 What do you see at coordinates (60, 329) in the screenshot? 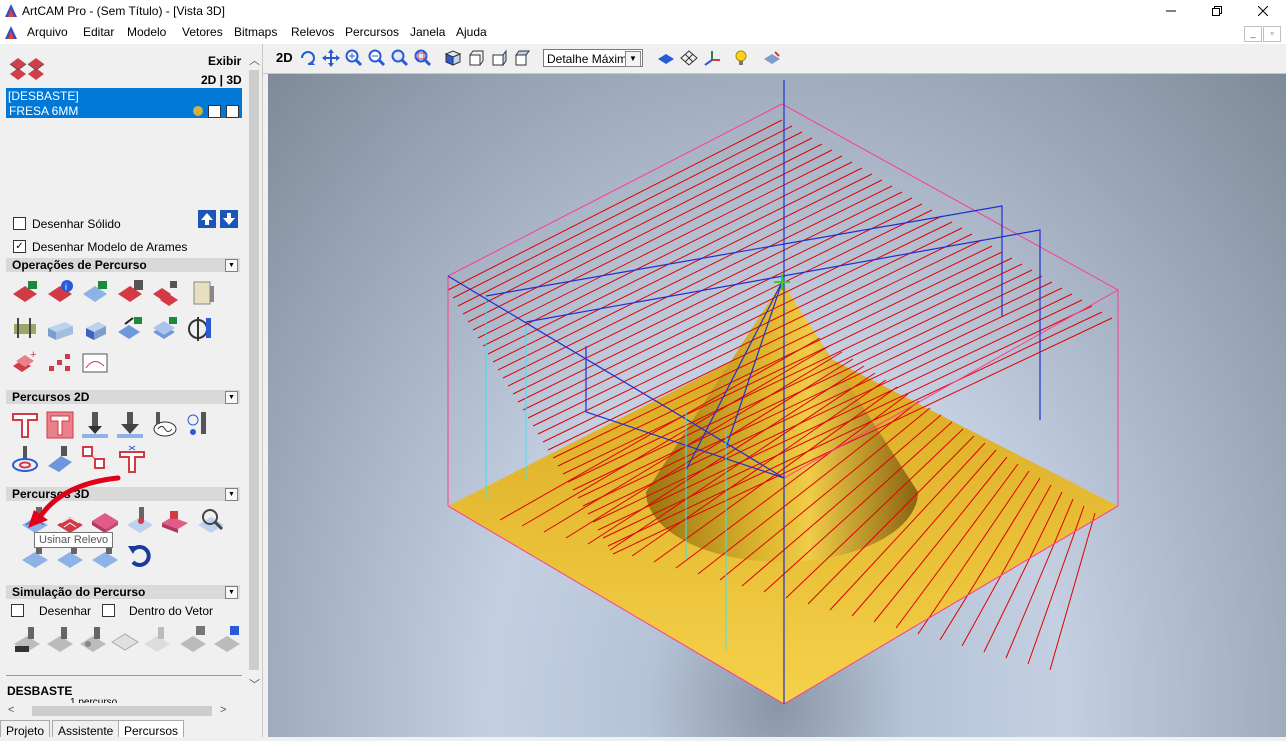
I see `material-setup-icon` at bounding box center [60, 329].